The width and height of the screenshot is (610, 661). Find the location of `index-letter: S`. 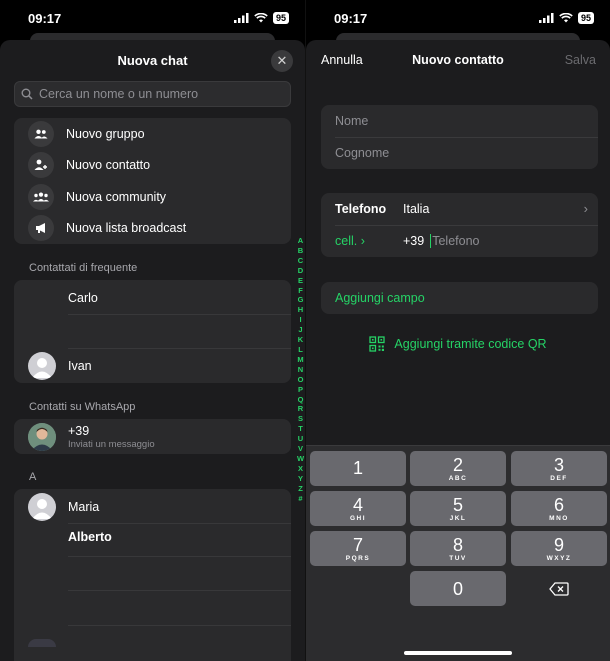

index-letter: S is located at coordinates (300, 419).